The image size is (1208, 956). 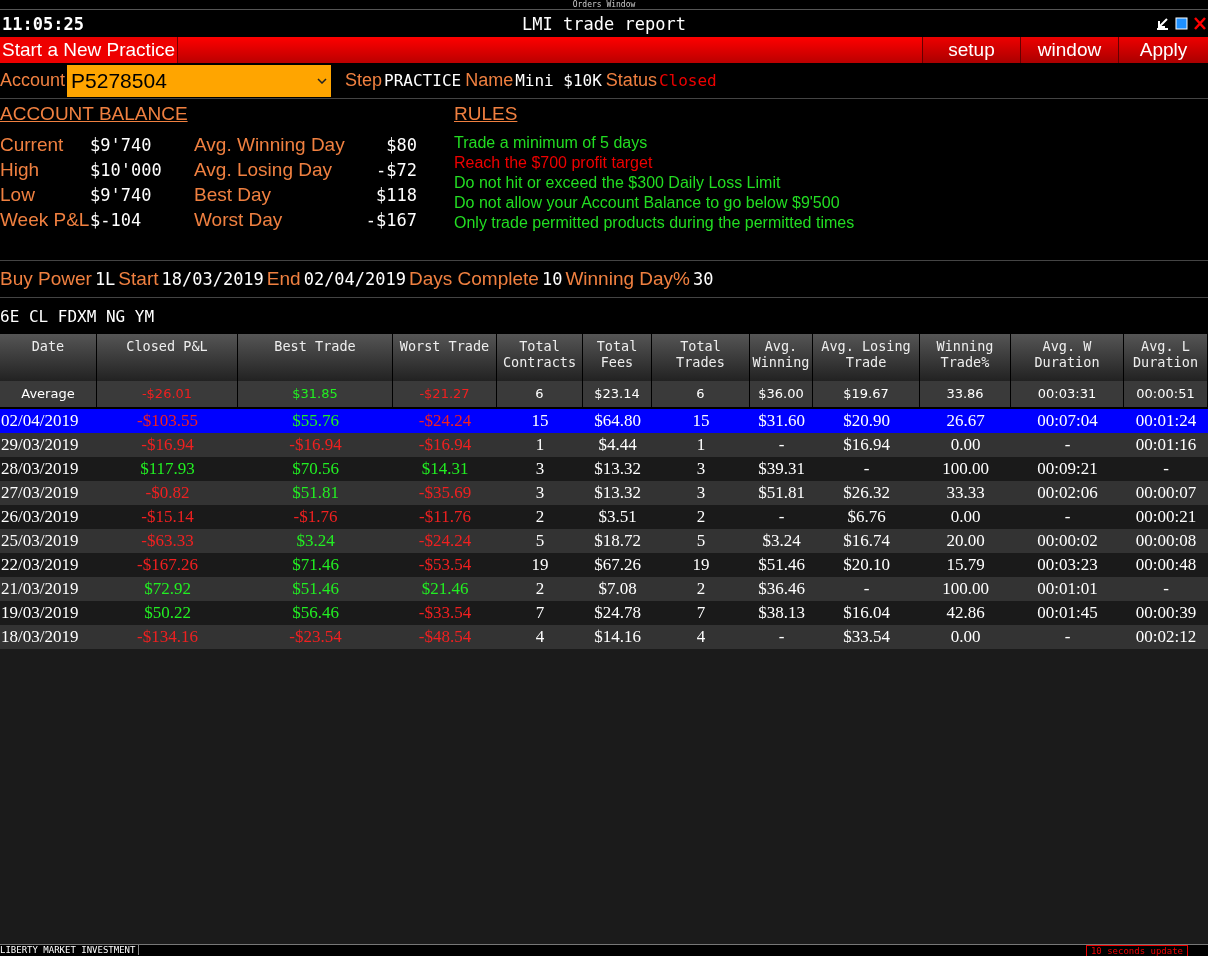 What do you see at coordinates (701, 637) in the screenshot?
I see `table-cell-text: 4` at bounding box center [701, 637].